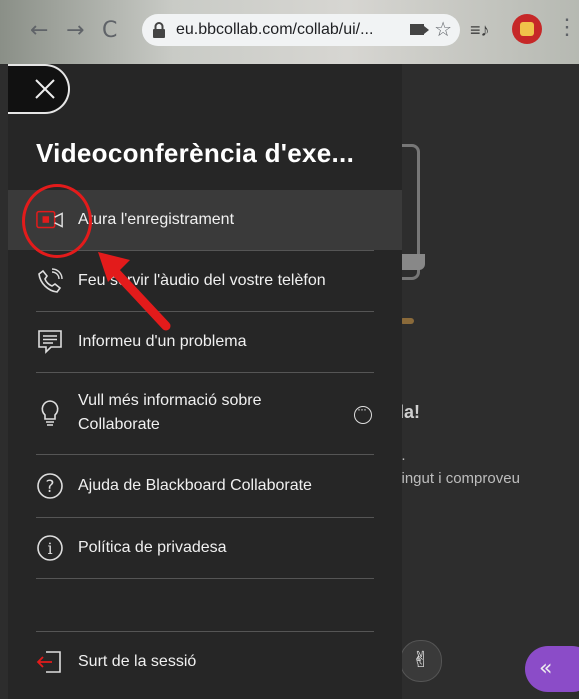  Describe the element at coordinates (546, 668) in the screenshot. I see `chevron-double-left-icon: «` at that location.